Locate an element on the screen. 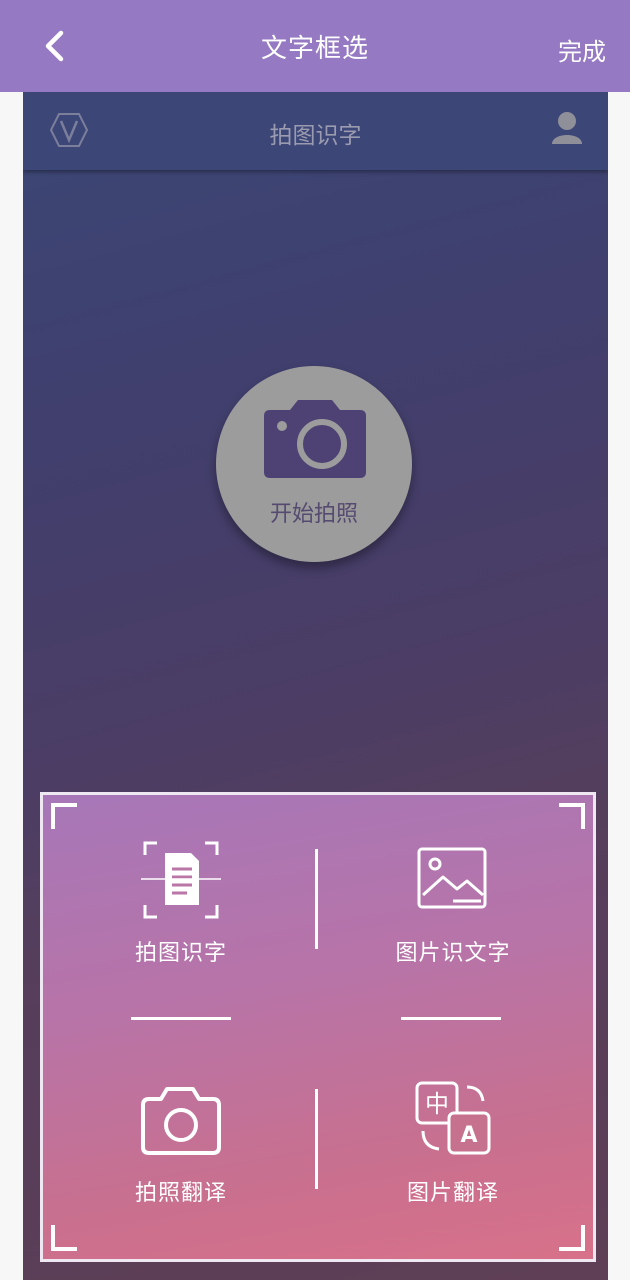 Image resolution: width=630 pixels, height=1280 pixels. user-icon is located at coordinates (567, 128).